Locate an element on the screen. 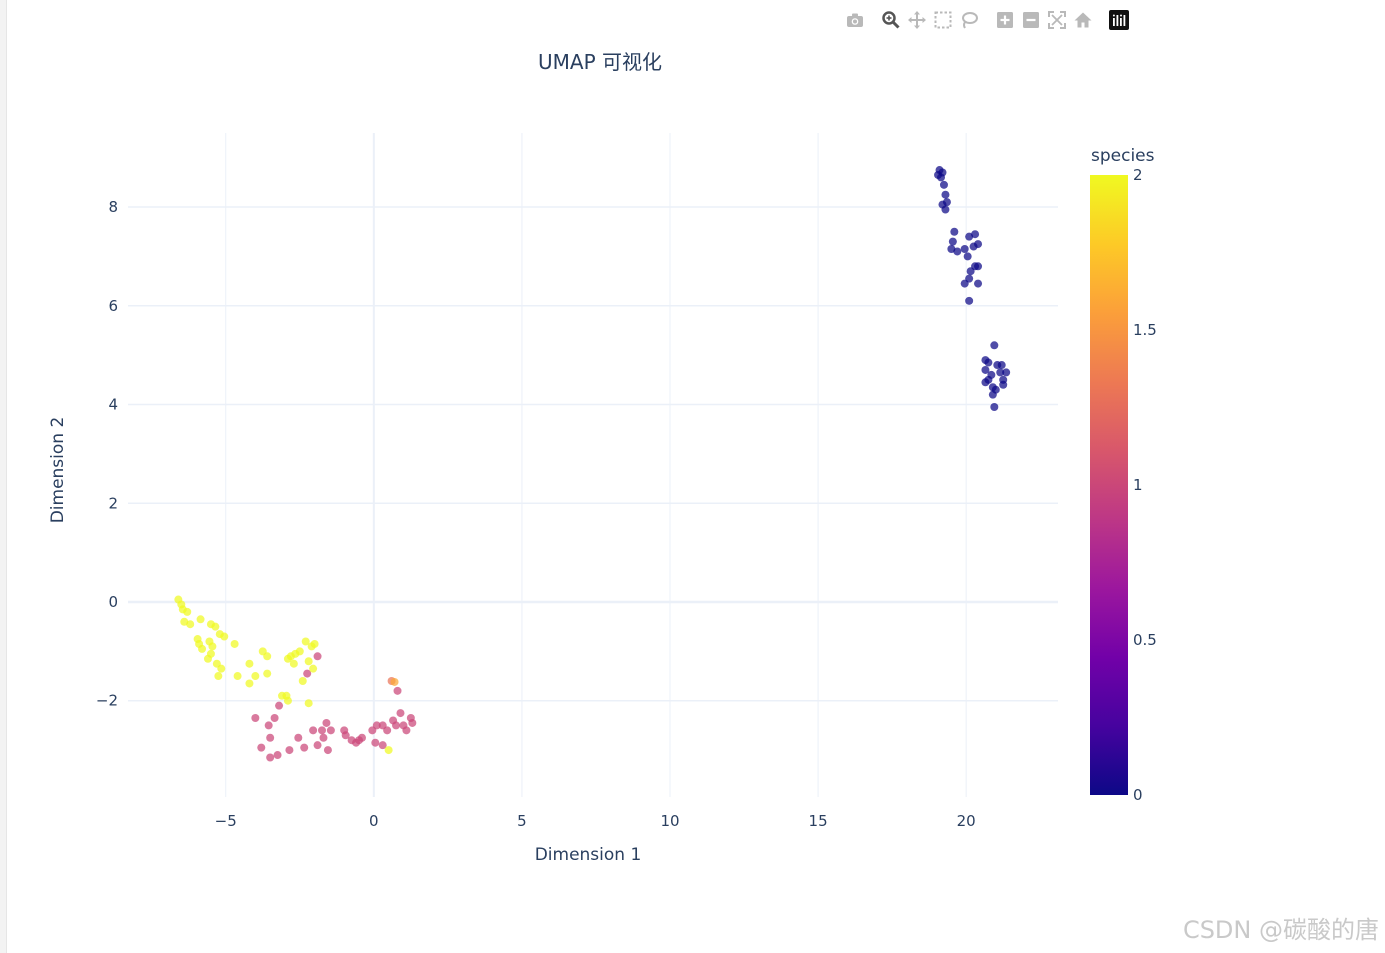 This screenshot has width=1385, height=953. x-axis-title: Dimension 1 is located at coordinates (588, 855).